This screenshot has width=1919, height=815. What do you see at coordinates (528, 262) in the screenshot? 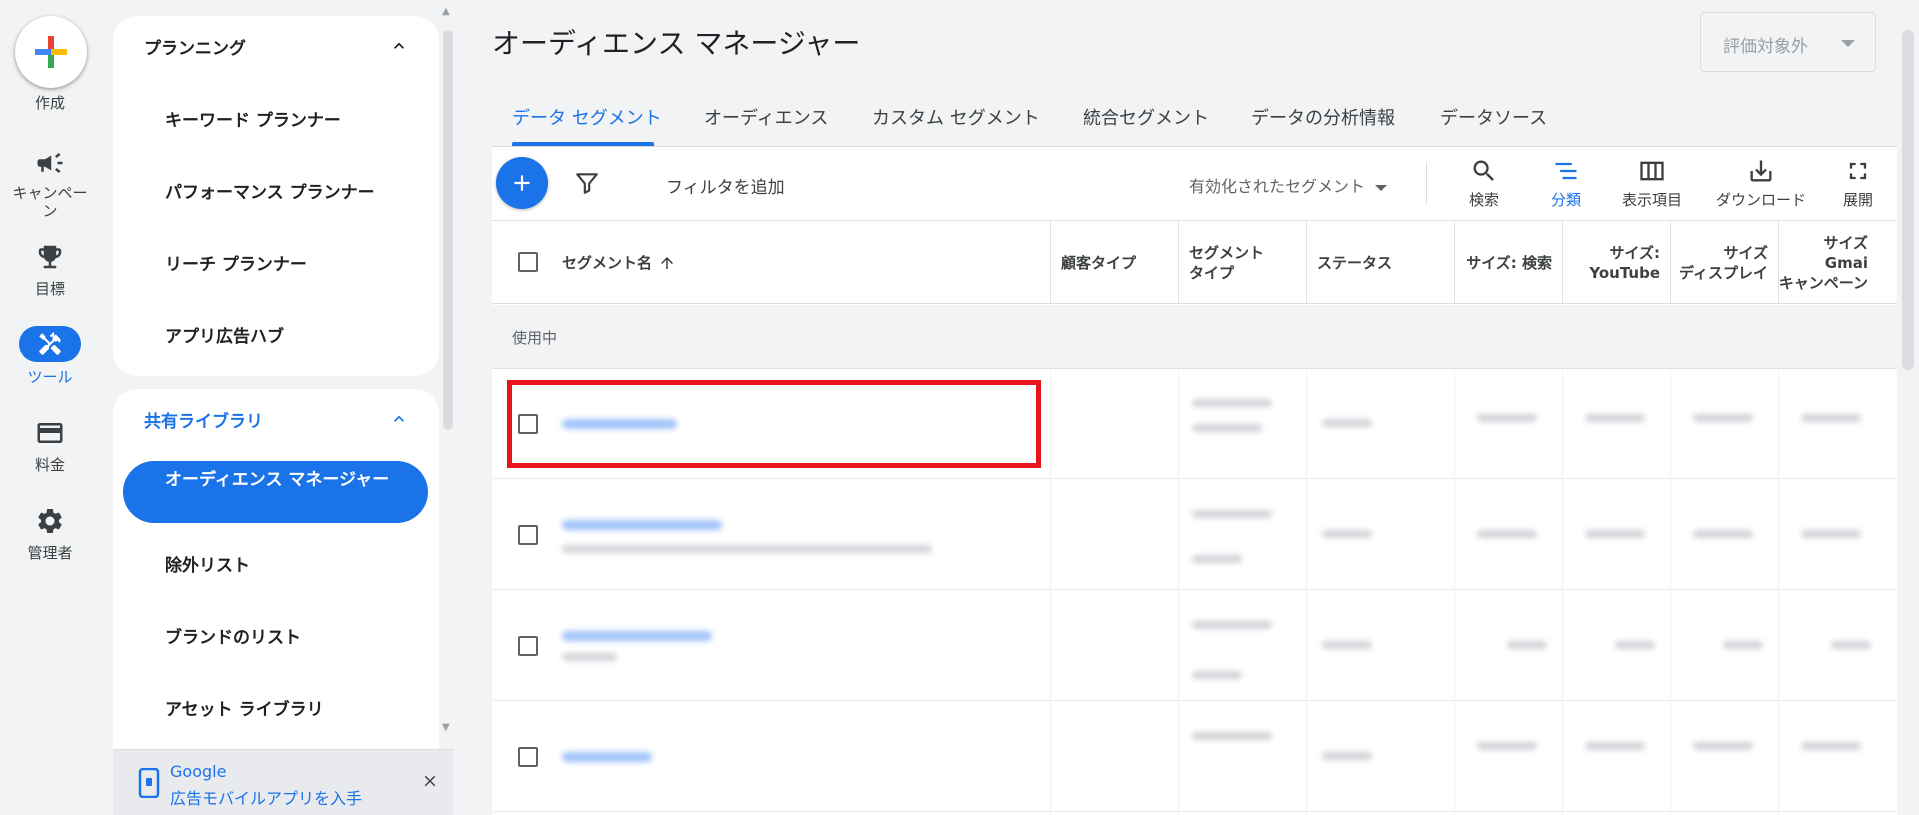
I see `select-all-checkbox` at bounding box center [528, 262].